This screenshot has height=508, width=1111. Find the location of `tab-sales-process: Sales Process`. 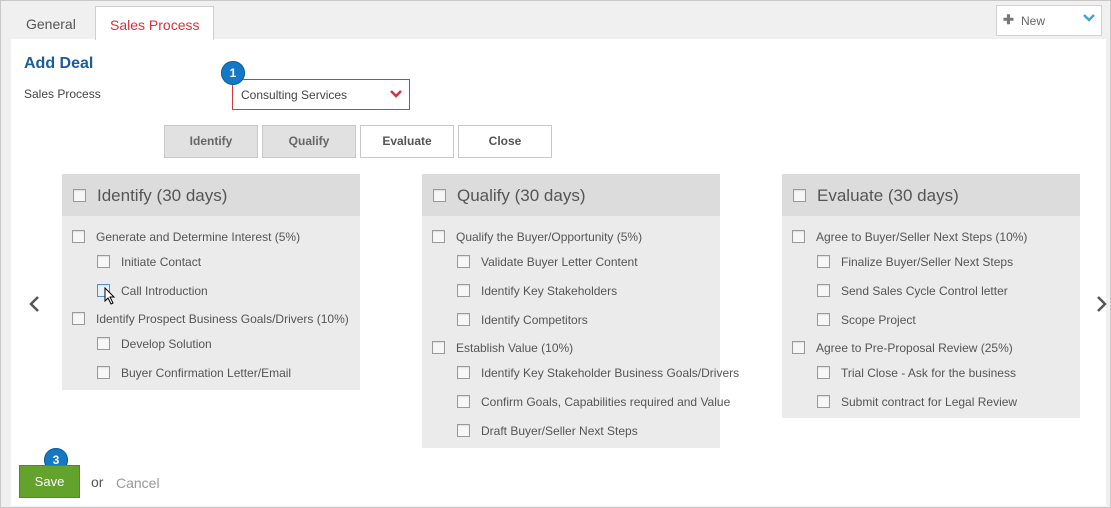

tab-sales-process: Sales Process is located at coordinates (155, 23).